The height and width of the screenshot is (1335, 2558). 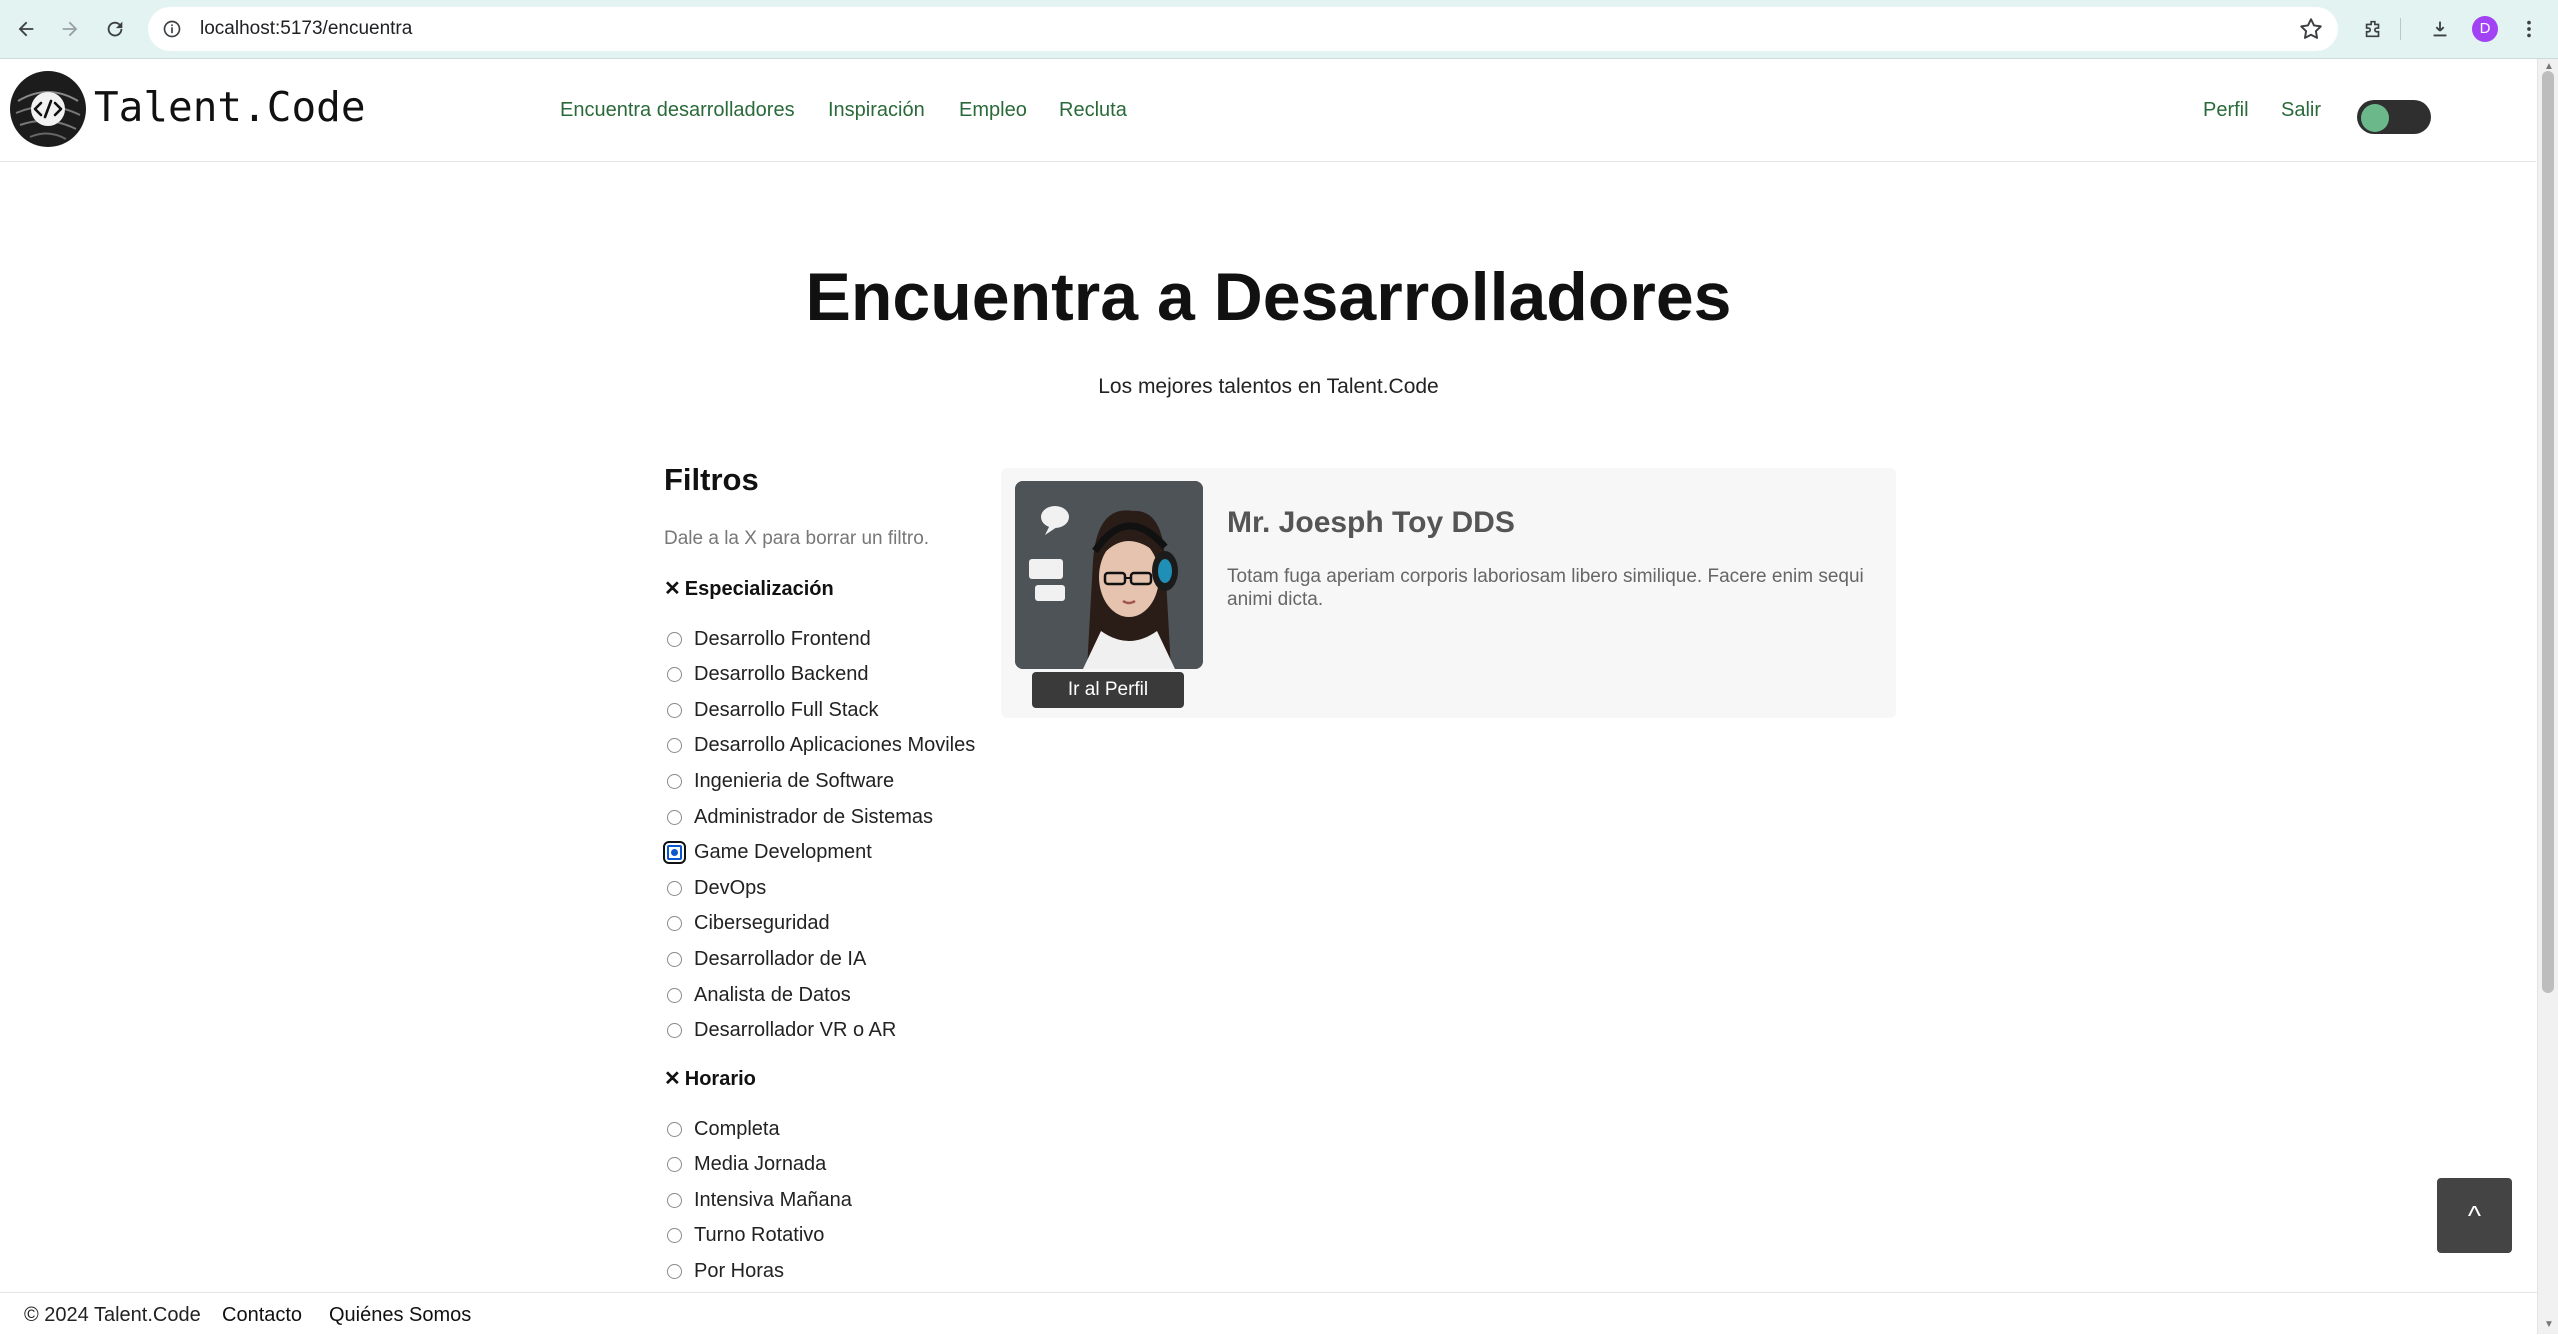 I want to click on horario-option: Media Jornada, so click(x=745, y=1165).